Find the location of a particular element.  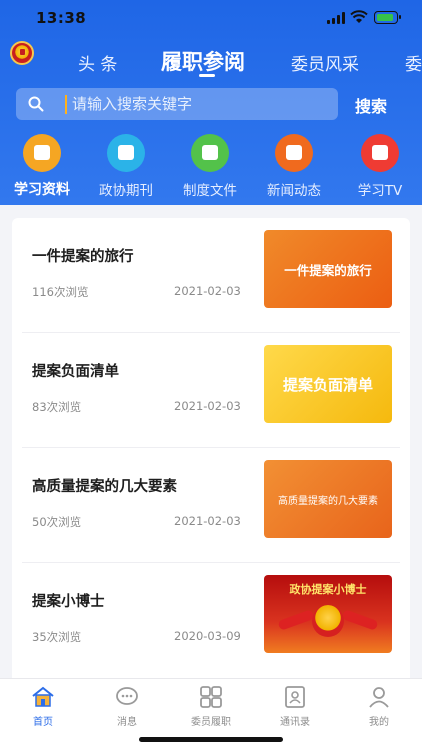

top-tabs: 头 条 履职参阅 委员风采 委 is located at coordinates (211, 64).